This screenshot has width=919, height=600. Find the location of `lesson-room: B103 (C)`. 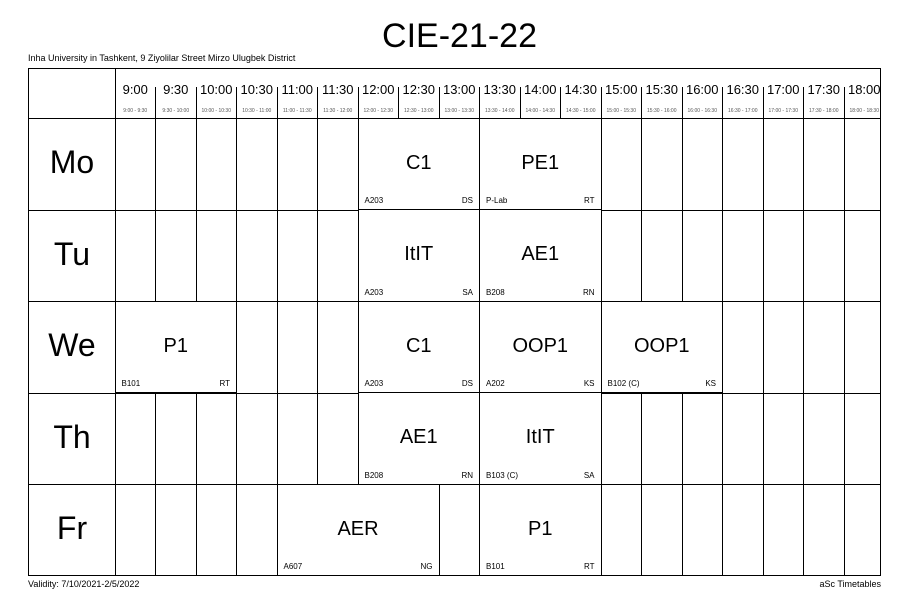

lesson-room: B103 (C) is located at coordinates (502, 475).